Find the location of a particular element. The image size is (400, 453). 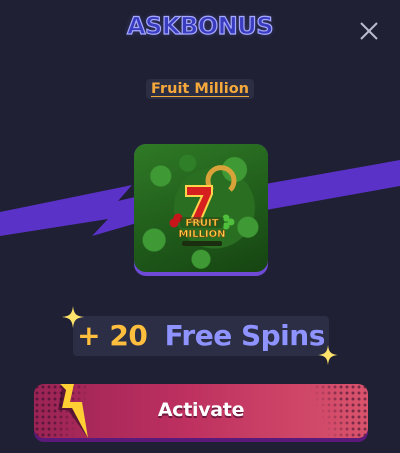

activate-button: Activate is located at coordinates (201, 411).